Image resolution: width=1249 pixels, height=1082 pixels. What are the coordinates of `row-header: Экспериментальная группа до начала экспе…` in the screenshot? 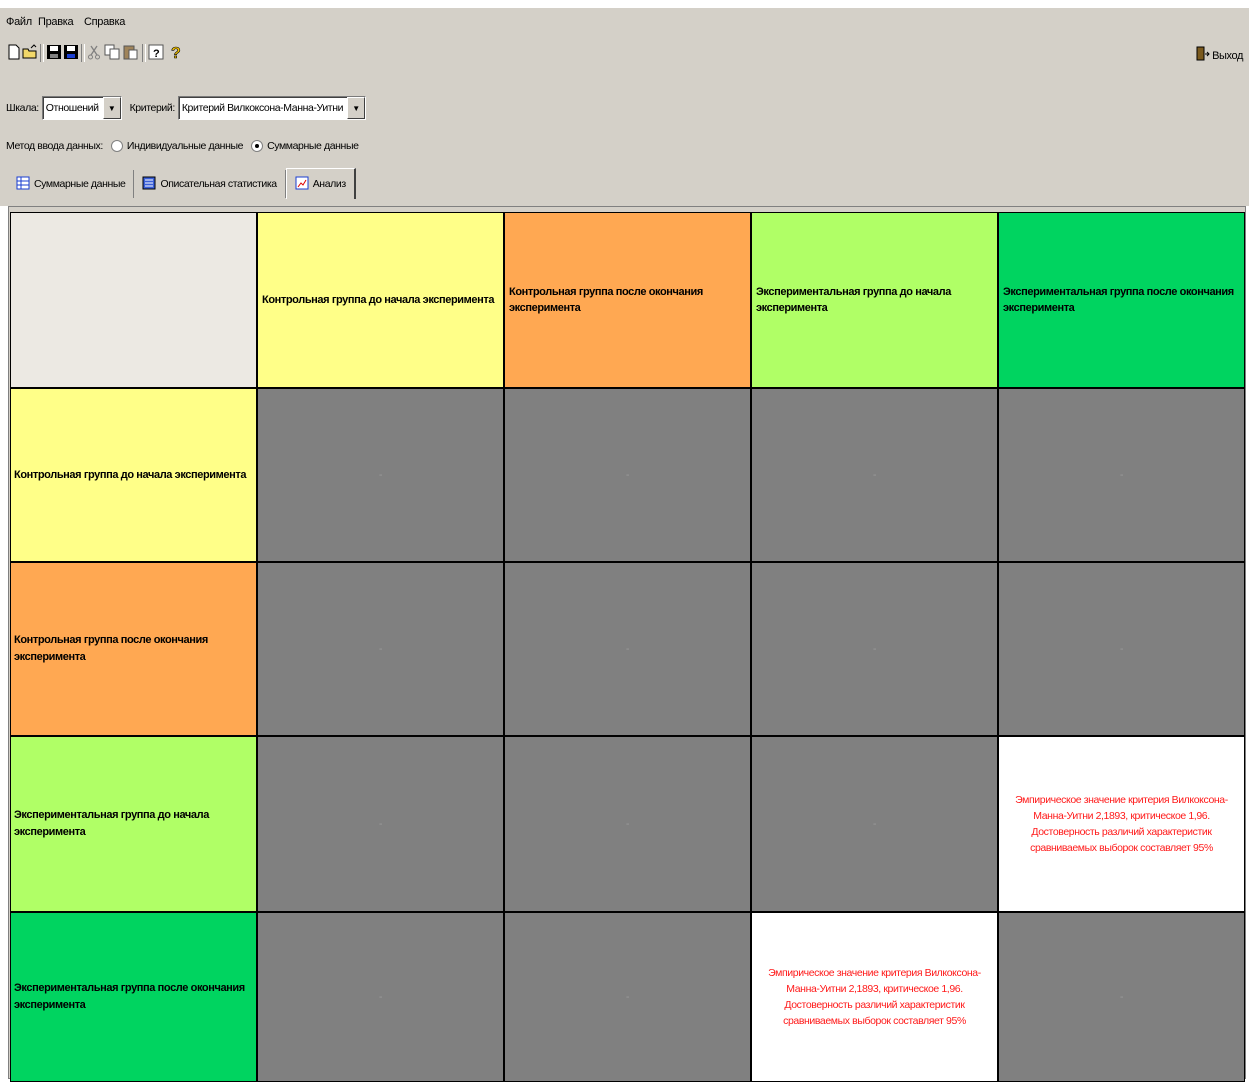 It's located at (133, 824).